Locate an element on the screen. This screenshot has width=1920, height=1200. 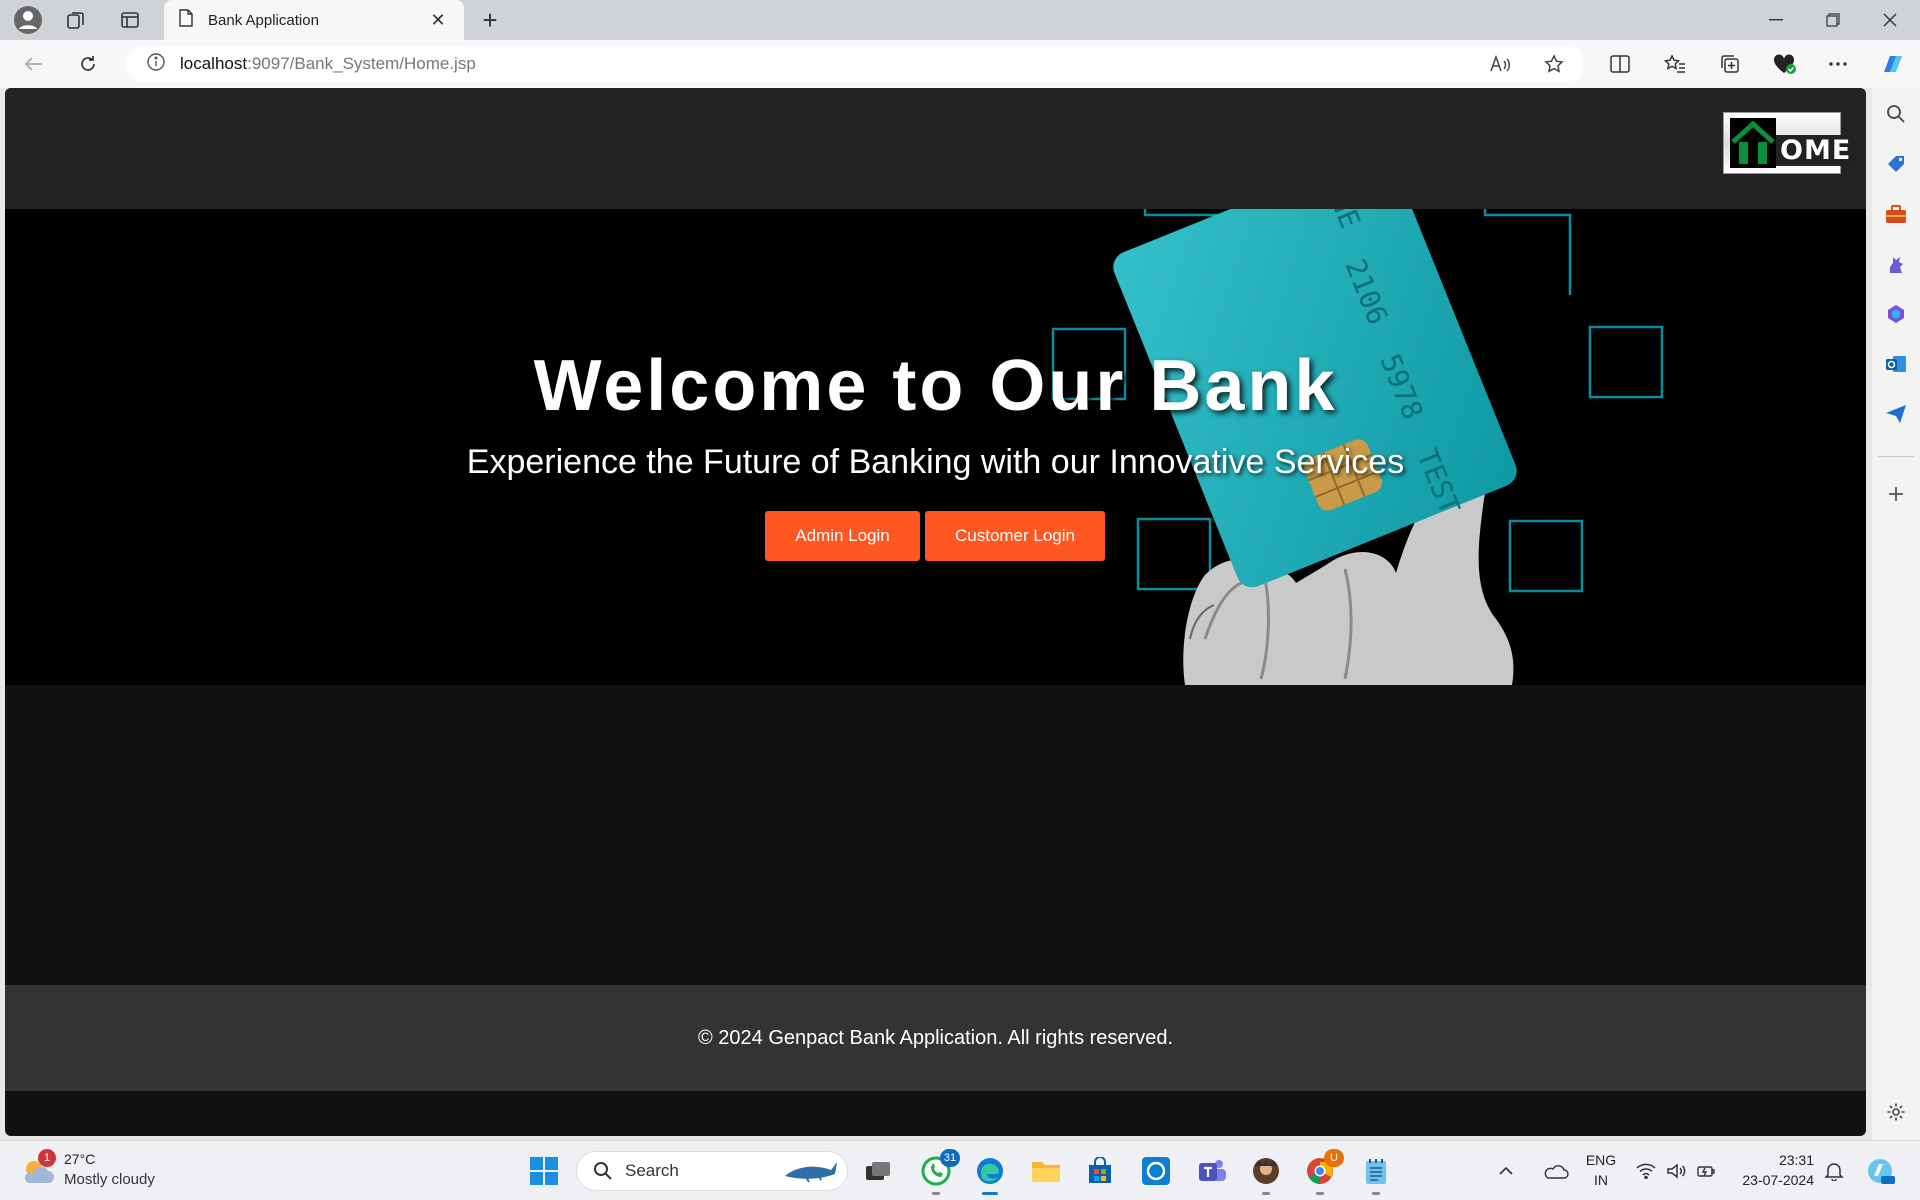
send-drop-icon is located at coordinates (1896, 414).